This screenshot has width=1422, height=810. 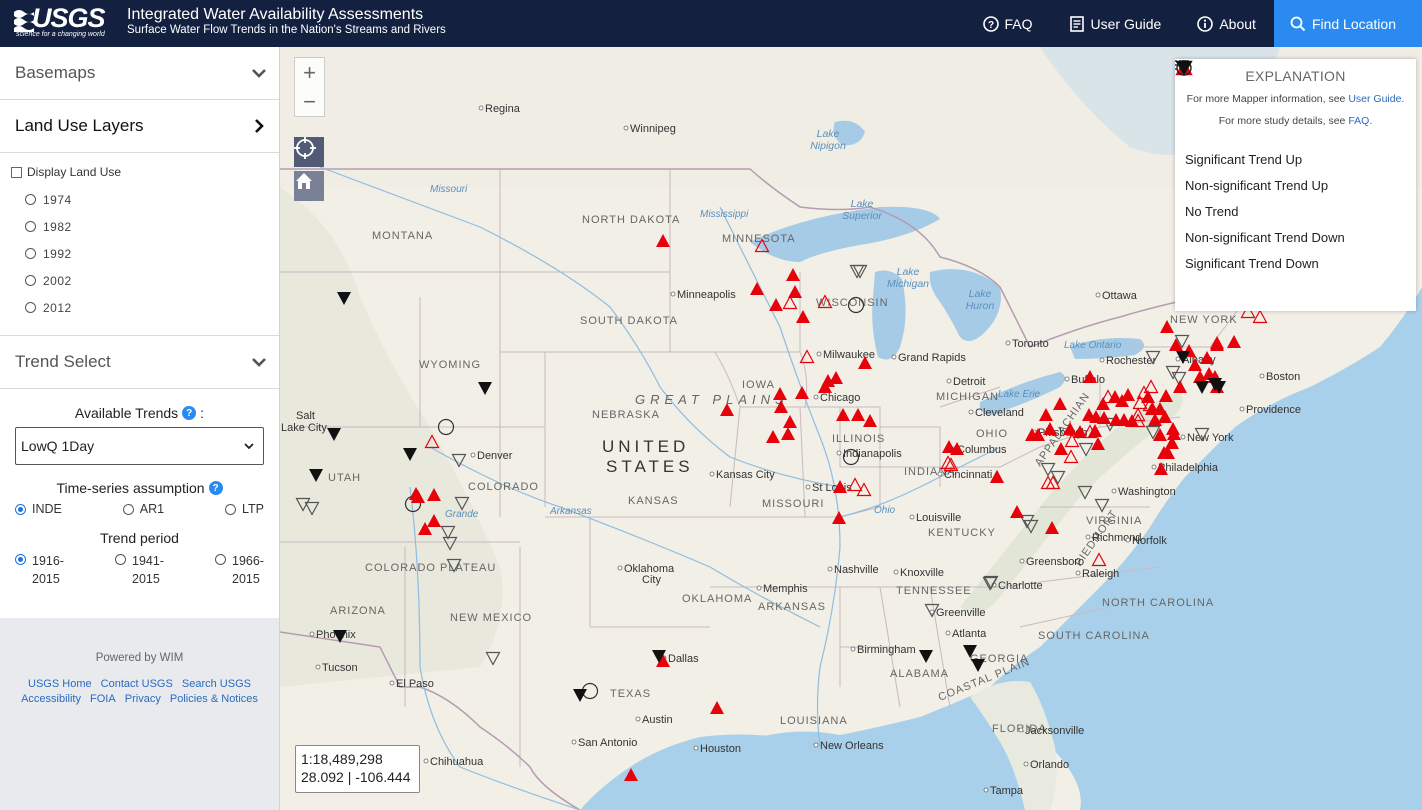 What do you see at coordinates (1030, 344) in the screenshot?
I see `city-label: Toronto` at bounding box center [1030, 344].